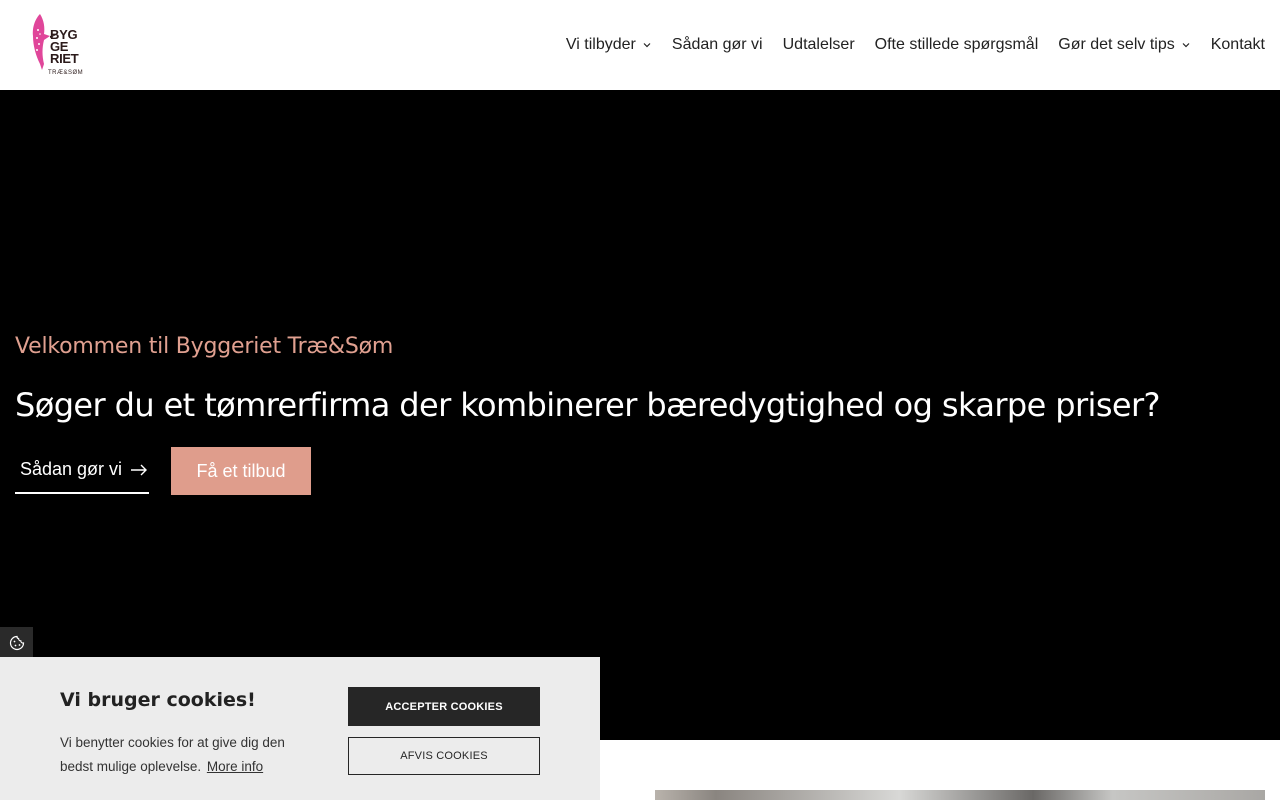 This screenshot has height=800, width=1280. I want to click on accept-cookies-button: ACCEPTER COOKIES, so click(444, 706).